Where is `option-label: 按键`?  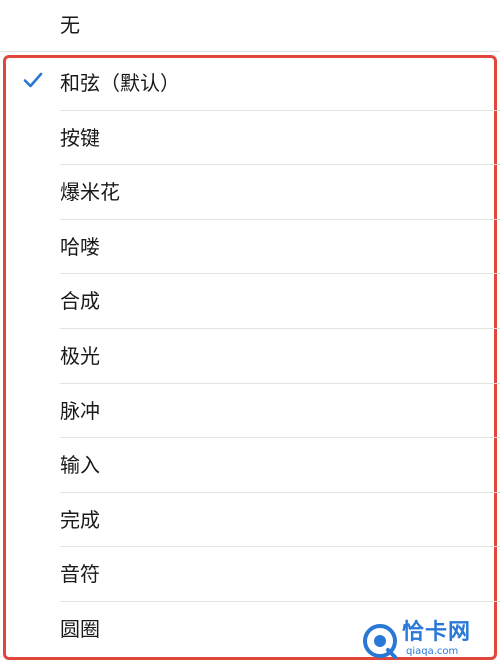
option-label: 按键 is located at coordinates (80, 137).